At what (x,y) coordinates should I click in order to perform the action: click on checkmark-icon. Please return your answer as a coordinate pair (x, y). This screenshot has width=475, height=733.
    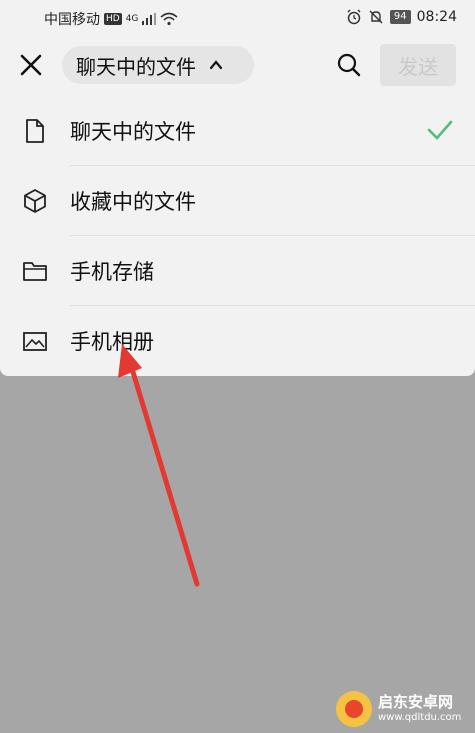
    Looking at the image, I should click on (440, 130).